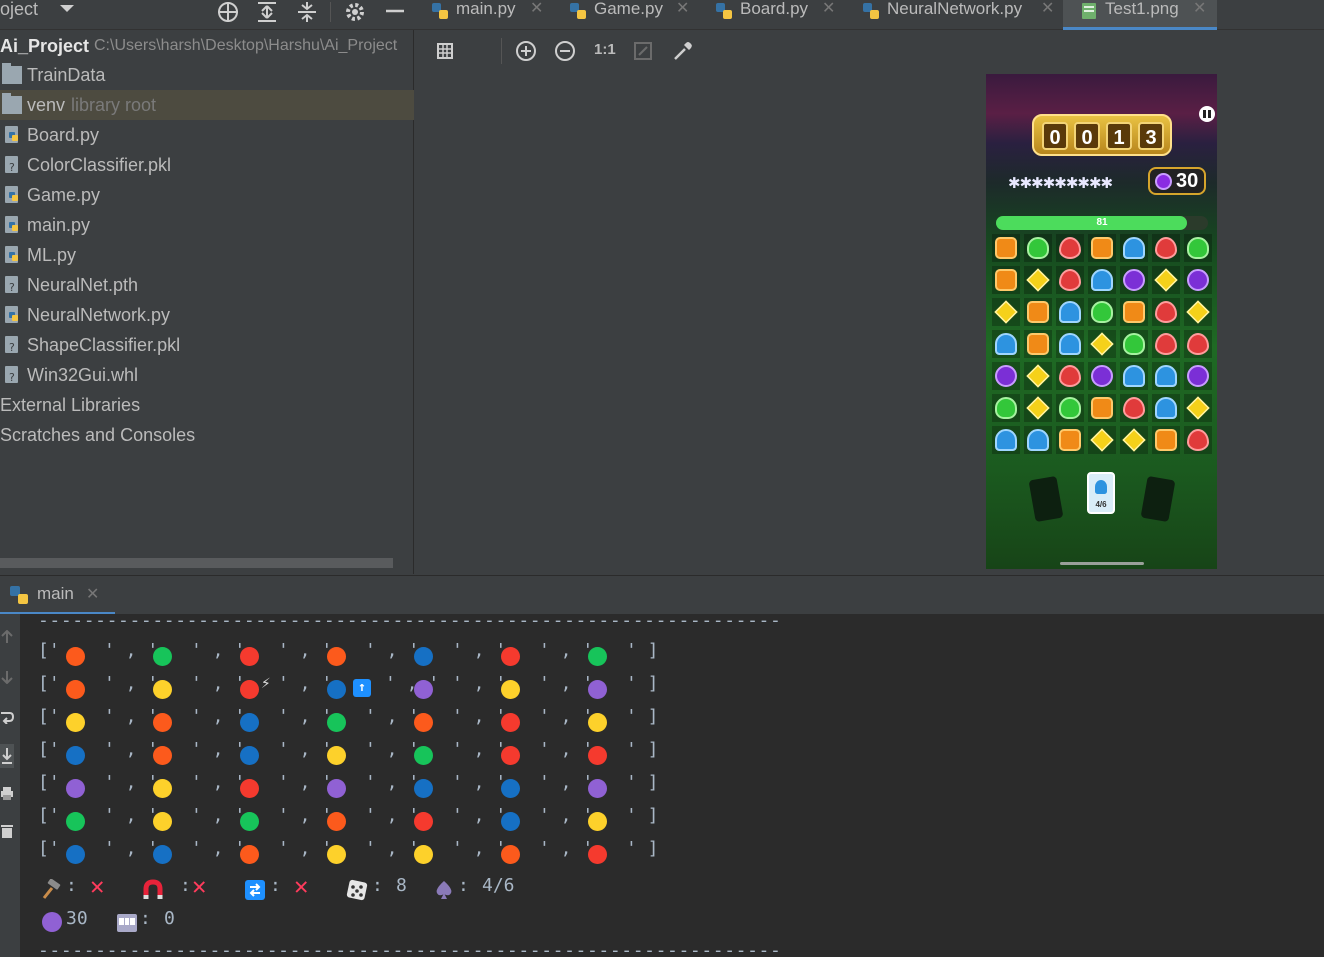 The width and height of the screenshot is (1324, 957). Describe the element at coordinates (207, 225) in the screenshot. I see `tree-item-main-py: main.py` at that location.